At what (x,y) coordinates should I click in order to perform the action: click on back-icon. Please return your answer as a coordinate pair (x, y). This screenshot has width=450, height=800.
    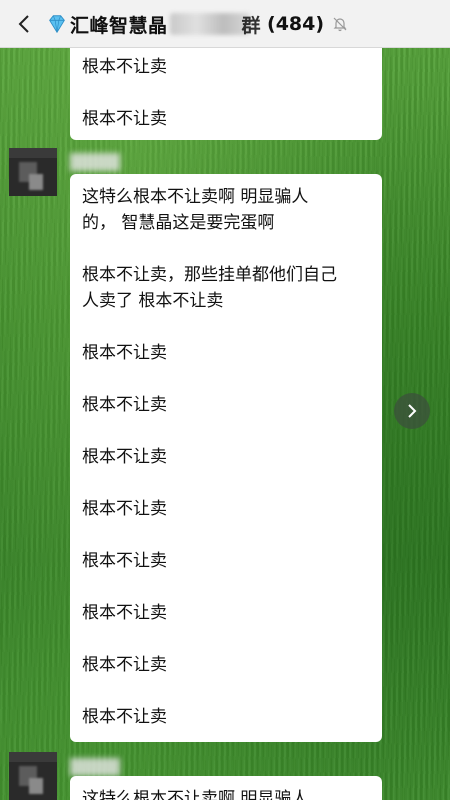
    Looking at the image, I should click on (23, 24).